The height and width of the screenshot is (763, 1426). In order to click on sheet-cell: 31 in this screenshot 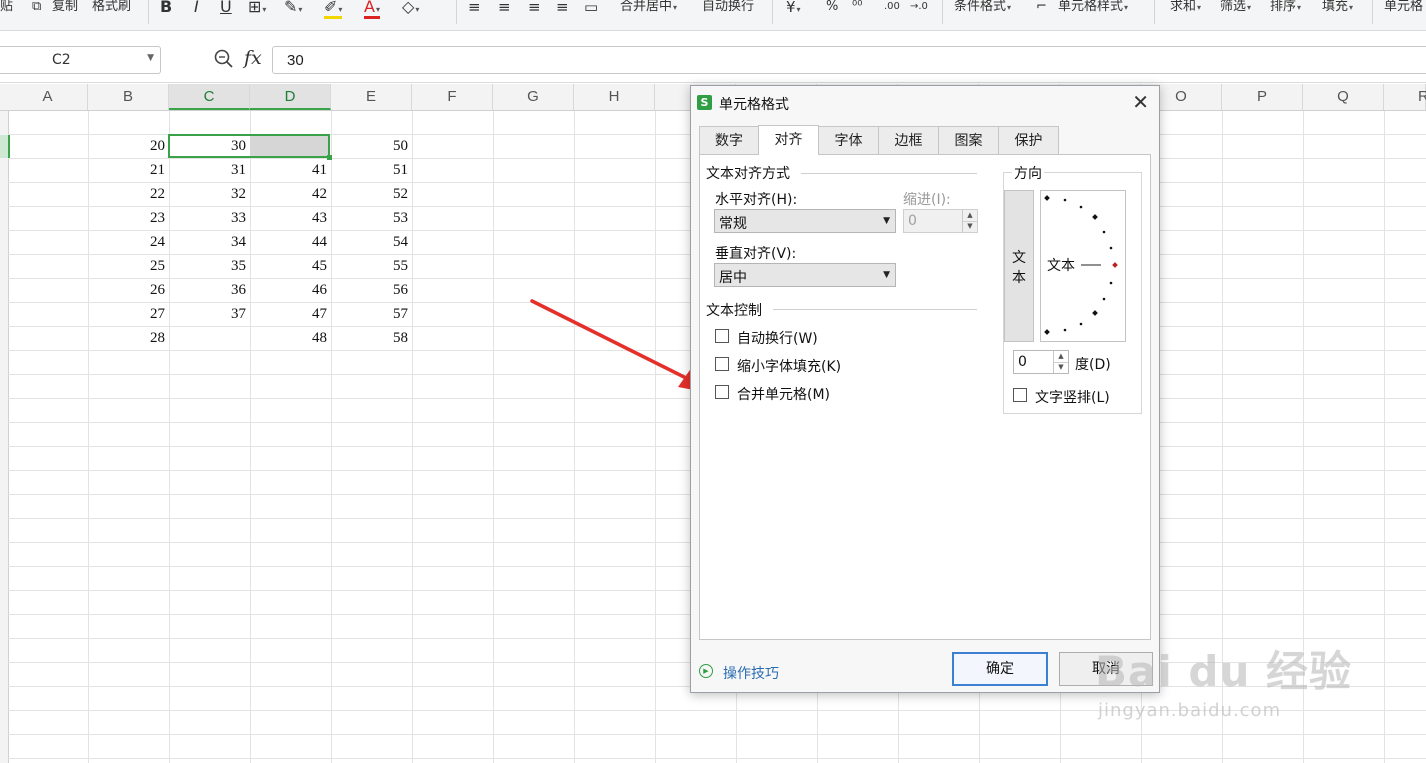, I will do `click(207, 170)`.